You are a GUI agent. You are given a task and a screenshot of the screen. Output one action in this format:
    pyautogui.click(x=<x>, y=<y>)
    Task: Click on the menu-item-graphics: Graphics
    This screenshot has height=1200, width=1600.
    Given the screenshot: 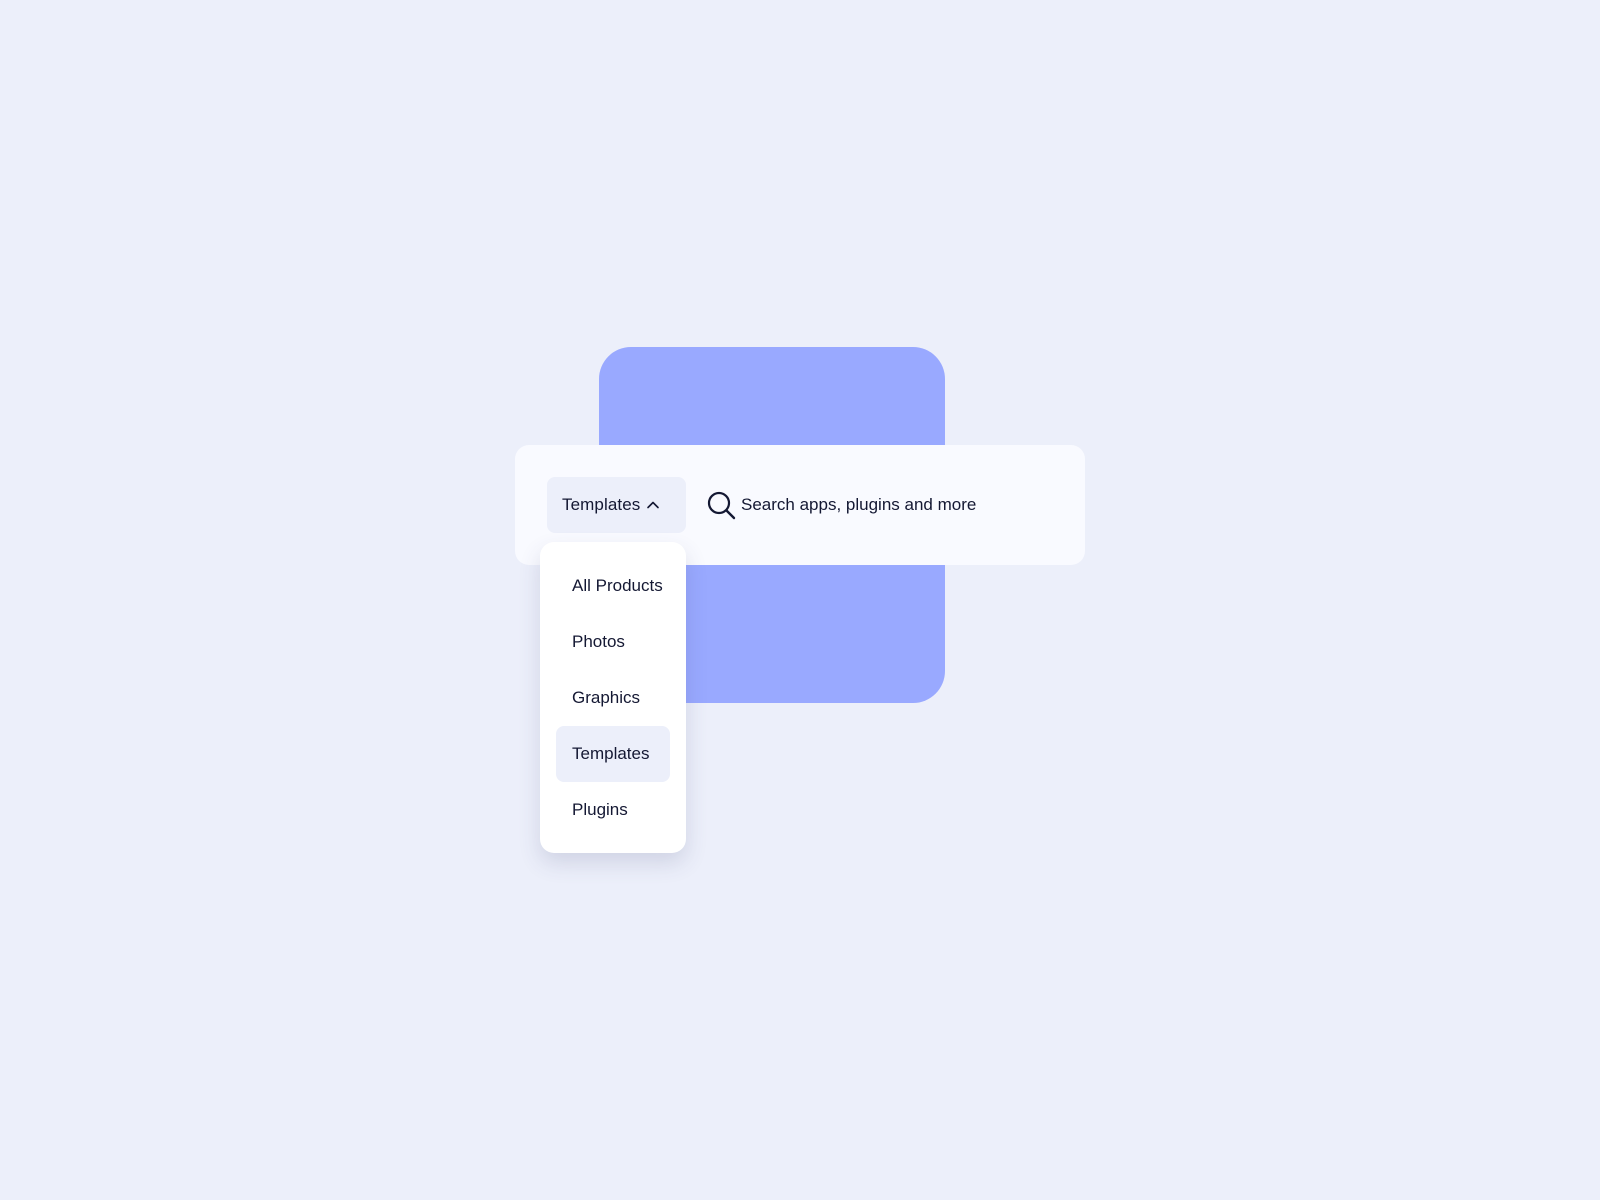 What is the action you would take?
    pyautogui.click(x=613, y=698)
    